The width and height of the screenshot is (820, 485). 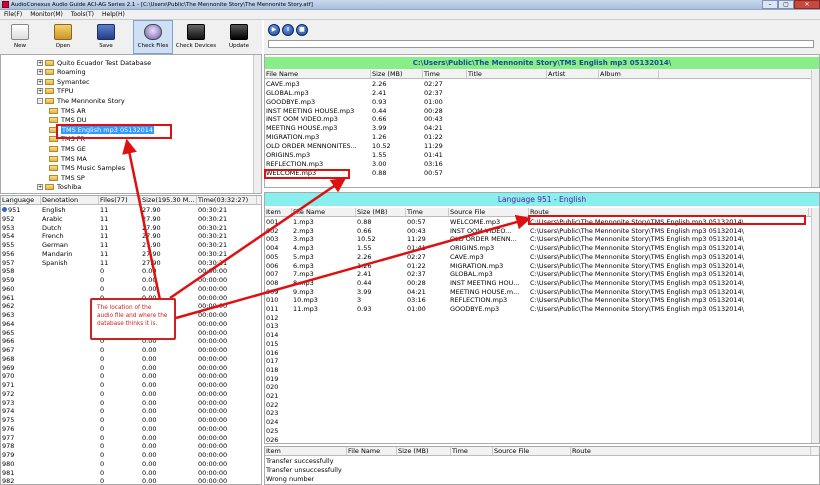 I want to click on table-cell: 9.mp3, so click(x=324, y=292).